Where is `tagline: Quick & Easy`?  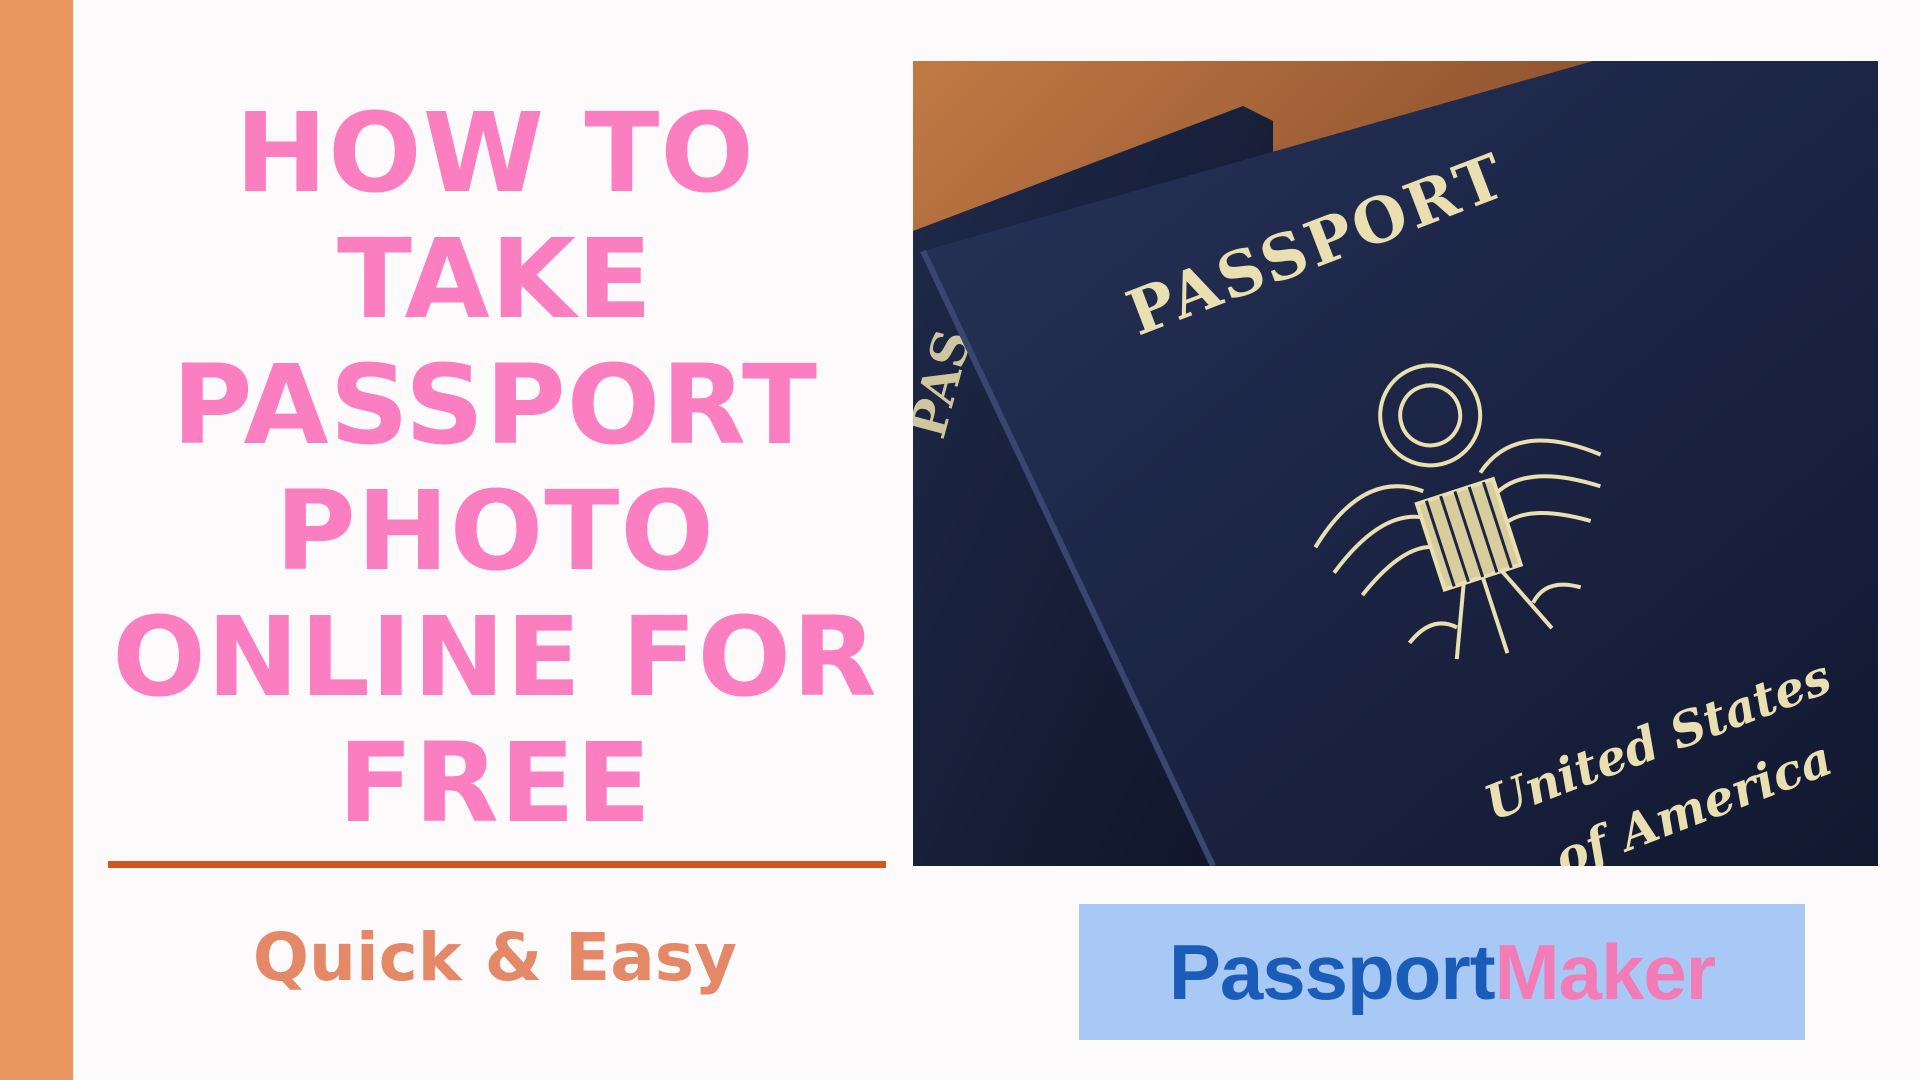
tagline: Quick & Easy is located at coordinates (495, 957).